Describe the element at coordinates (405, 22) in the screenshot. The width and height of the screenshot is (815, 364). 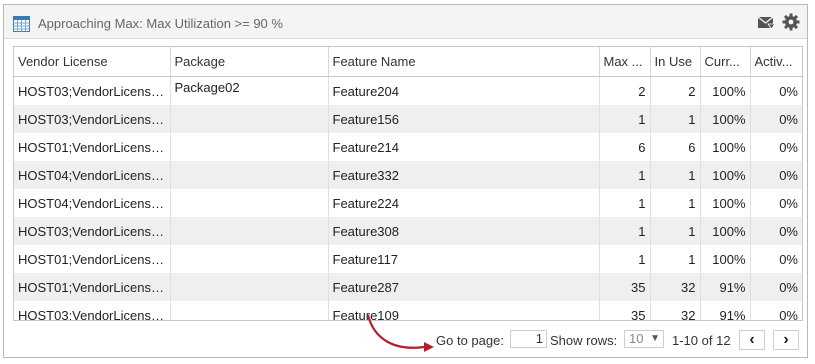
I see `panel-header: Approaching Max: Max Utilization >= 90 %` at that location.